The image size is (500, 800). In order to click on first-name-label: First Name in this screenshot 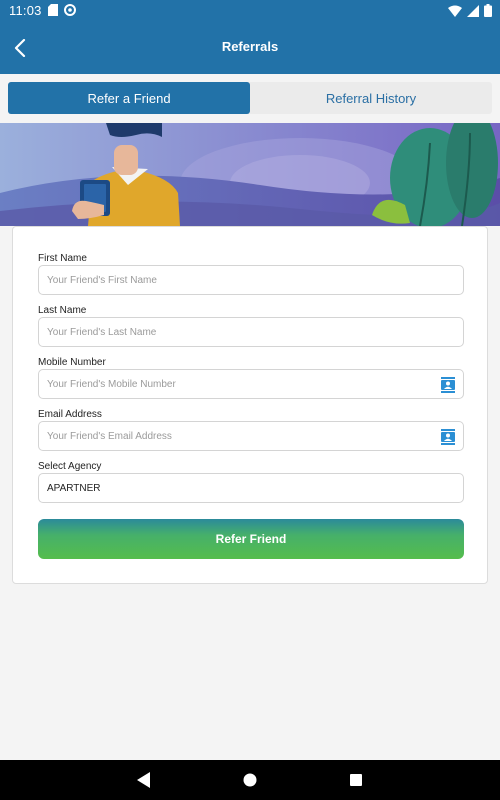, I will do `click(62, 258)`.